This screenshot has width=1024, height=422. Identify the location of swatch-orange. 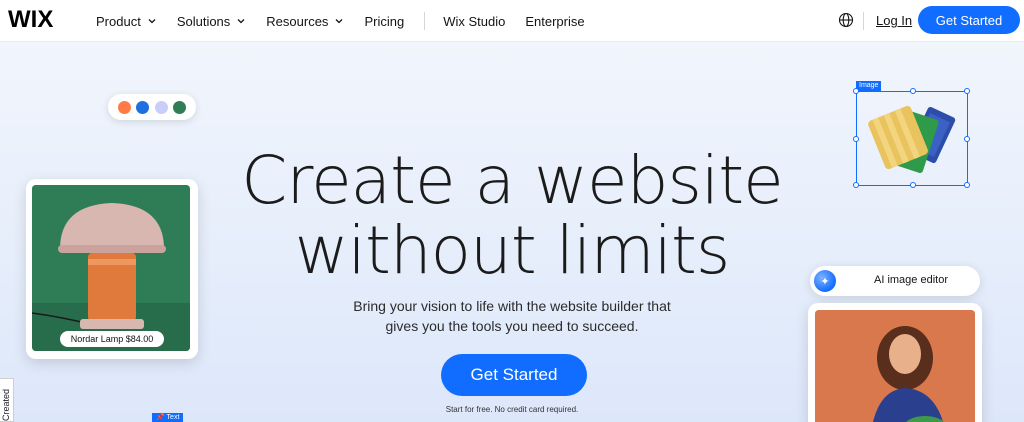
(124, 107).